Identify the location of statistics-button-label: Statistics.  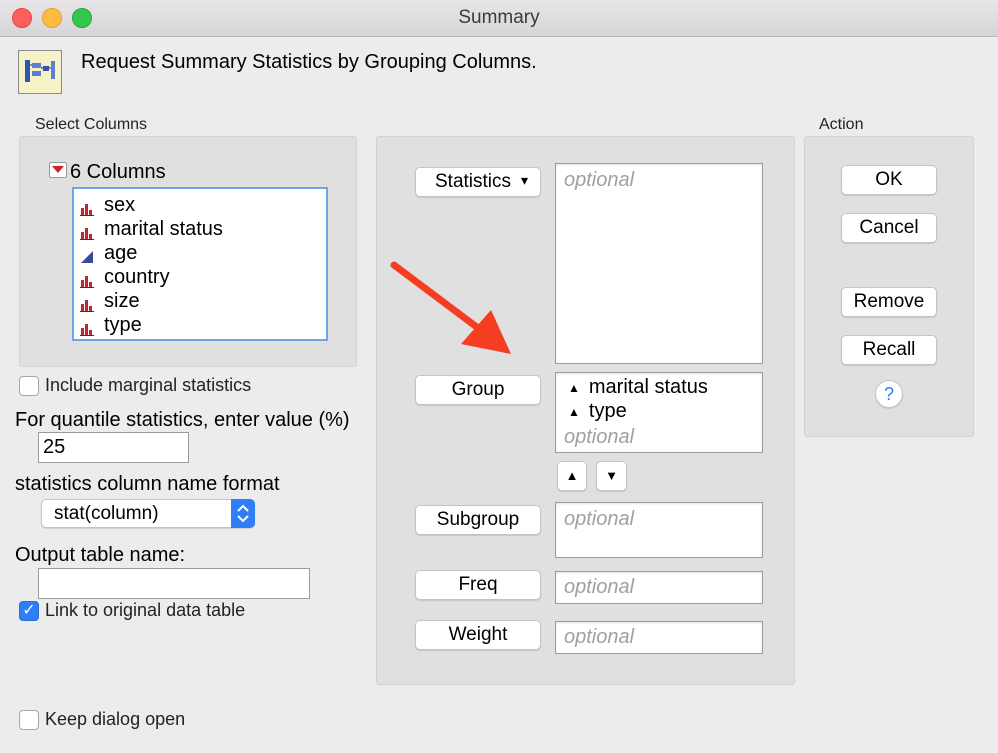
(473, 181).